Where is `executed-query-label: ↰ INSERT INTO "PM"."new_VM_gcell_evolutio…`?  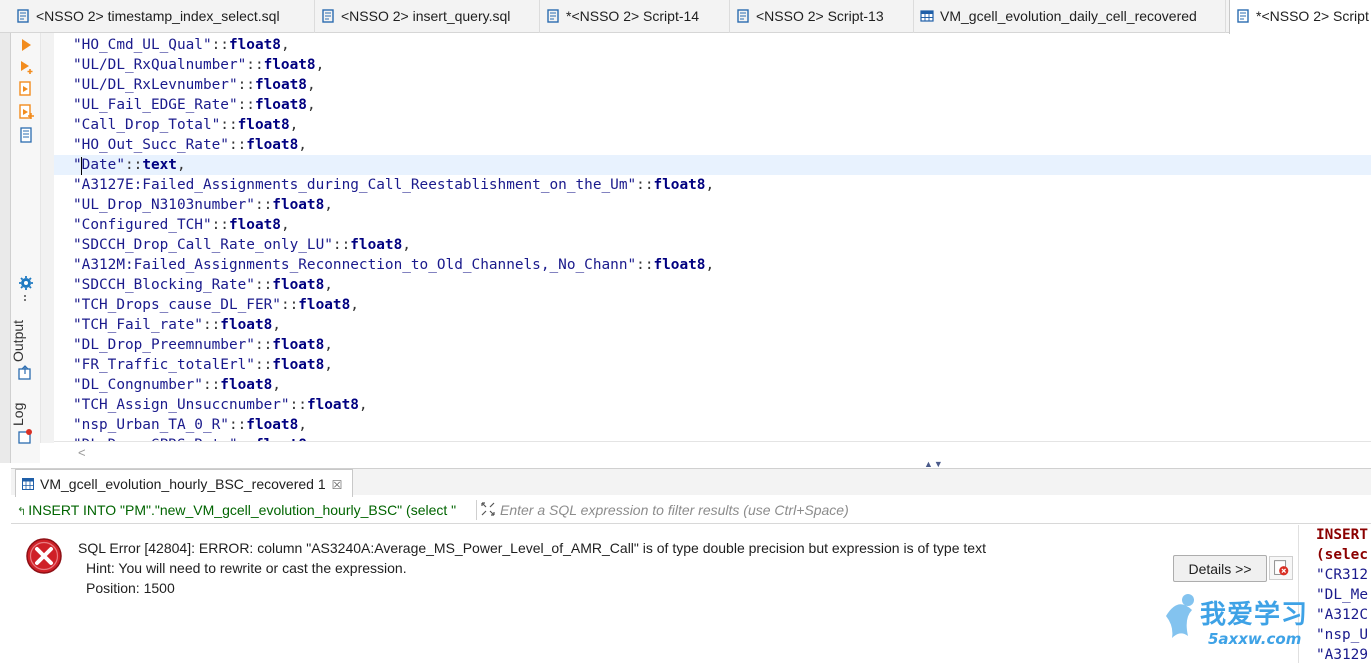 executed-query-label: ↰ INSERT INTO "PM"."new_VM_gcell_evolutio… is located at coordinates (236, 510).